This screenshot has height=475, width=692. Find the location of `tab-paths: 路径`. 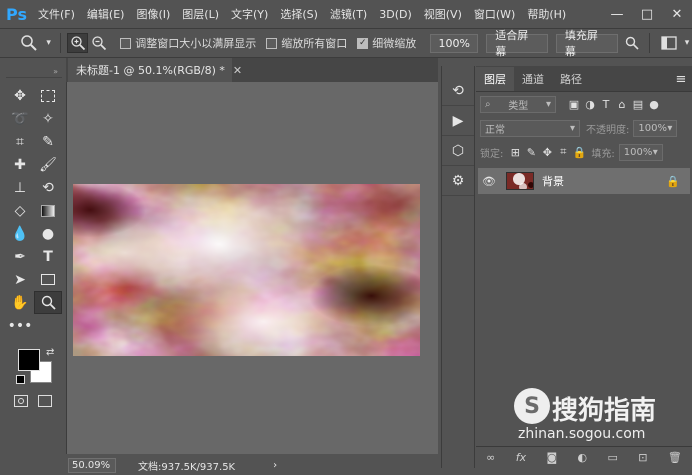

tab-paths: 路径 is located at coordinates (571, 79).